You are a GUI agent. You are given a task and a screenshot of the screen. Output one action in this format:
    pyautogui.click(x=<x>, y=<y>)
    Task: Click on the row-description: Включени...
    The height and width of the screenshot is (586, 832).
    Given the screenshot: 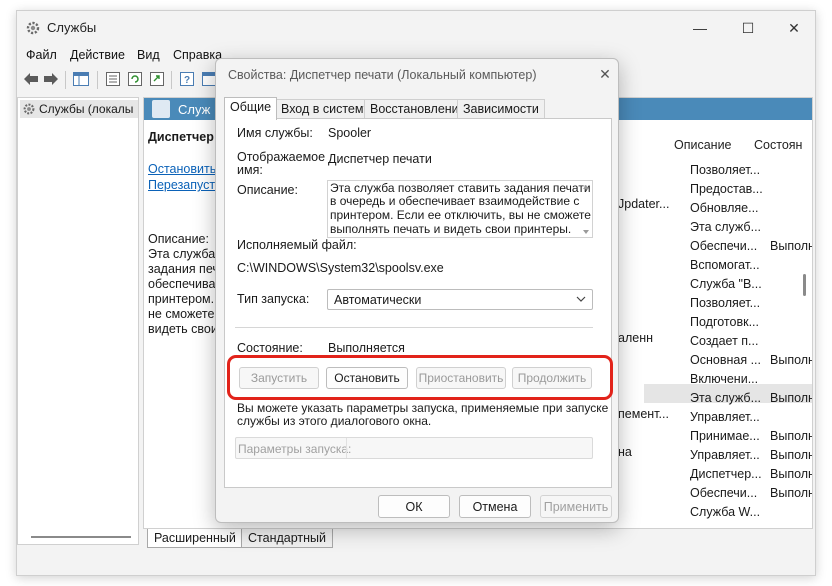 What is the action you would take?
    pyautogui.click(x=724, y=379)
    